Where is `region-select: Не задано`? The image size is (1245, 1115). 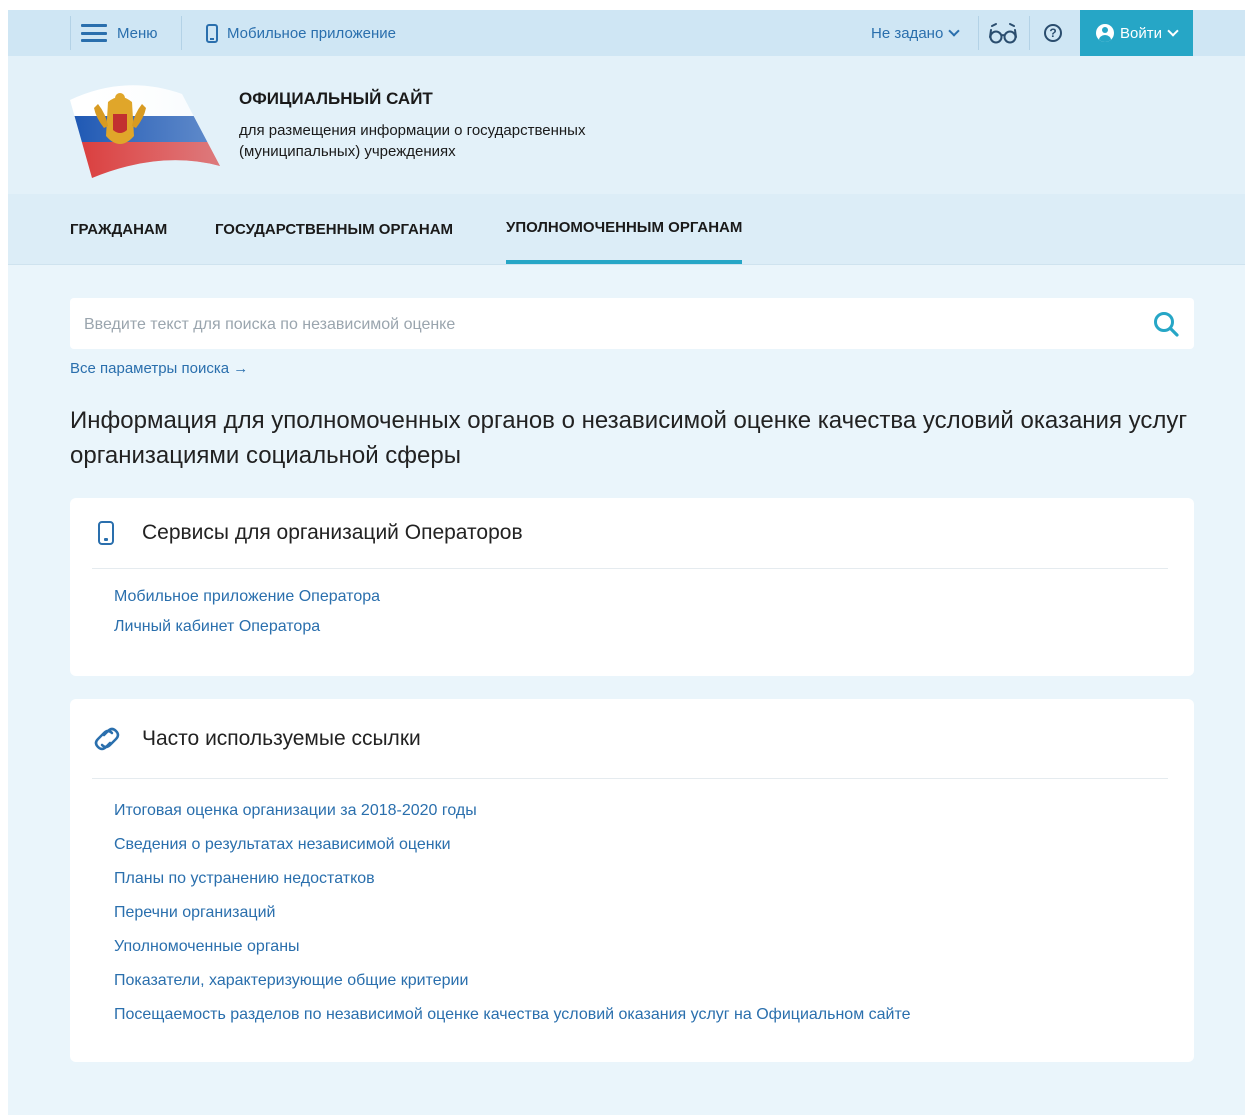
region-select: Не задано is located at coordinates (915, 33).